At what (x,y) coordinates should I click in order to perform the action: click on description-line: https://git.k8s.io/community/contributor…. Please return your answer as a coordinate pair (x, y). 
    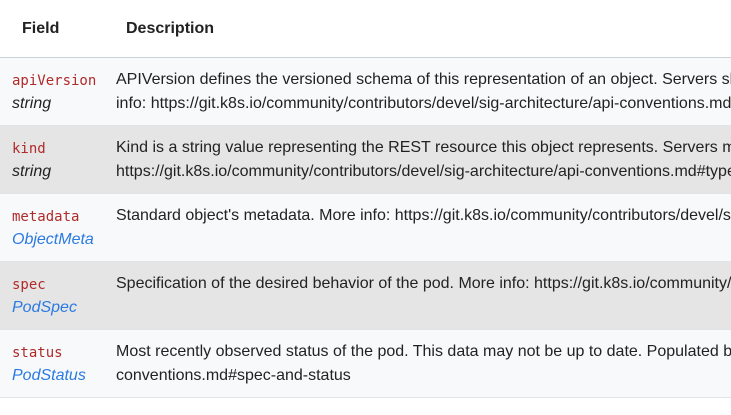
    Looking at the image, I should click on (423, 171).